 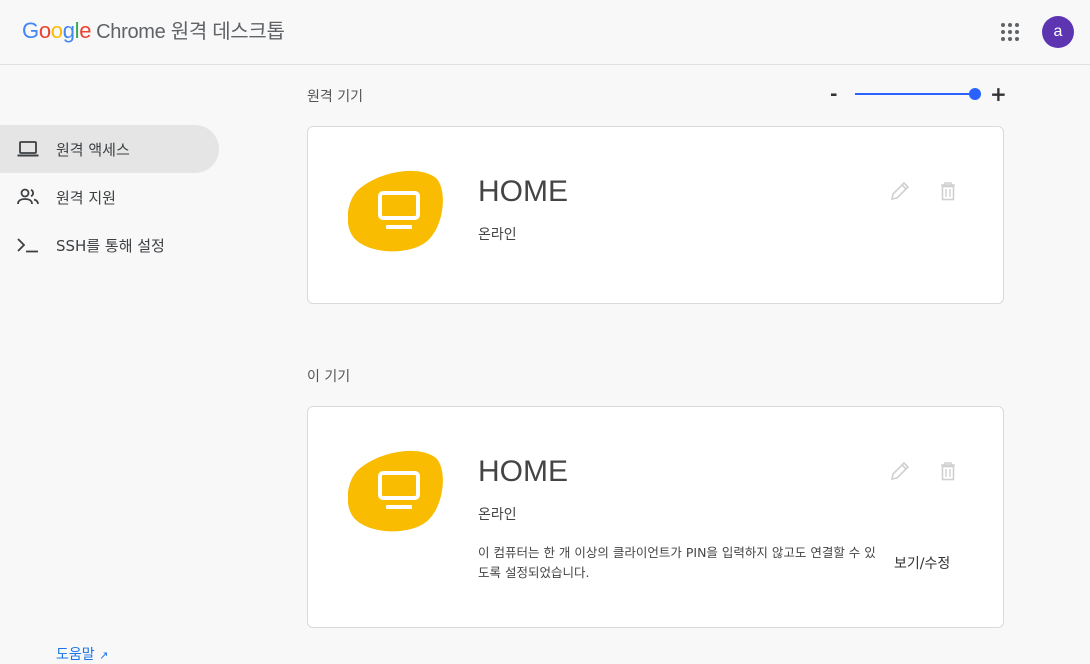 What do you see at coordinates (335, 97) in the screenshot?
I see `remote-devices-title: 원격 기기` at bounding box center [335, 97].